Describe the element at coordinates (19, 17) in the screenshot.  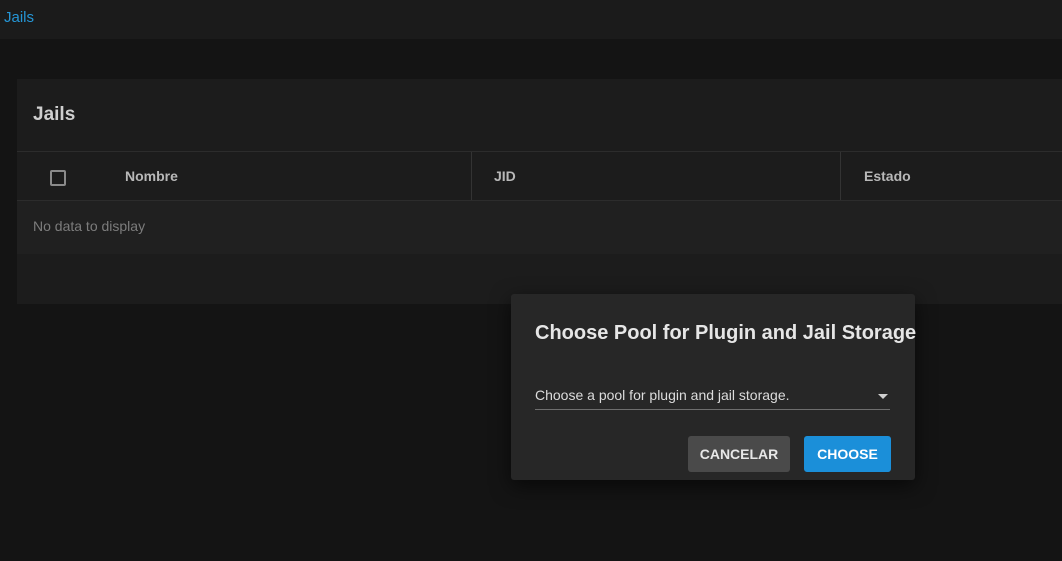
I see `breadcrumb-link-jails: Jails` at that location.